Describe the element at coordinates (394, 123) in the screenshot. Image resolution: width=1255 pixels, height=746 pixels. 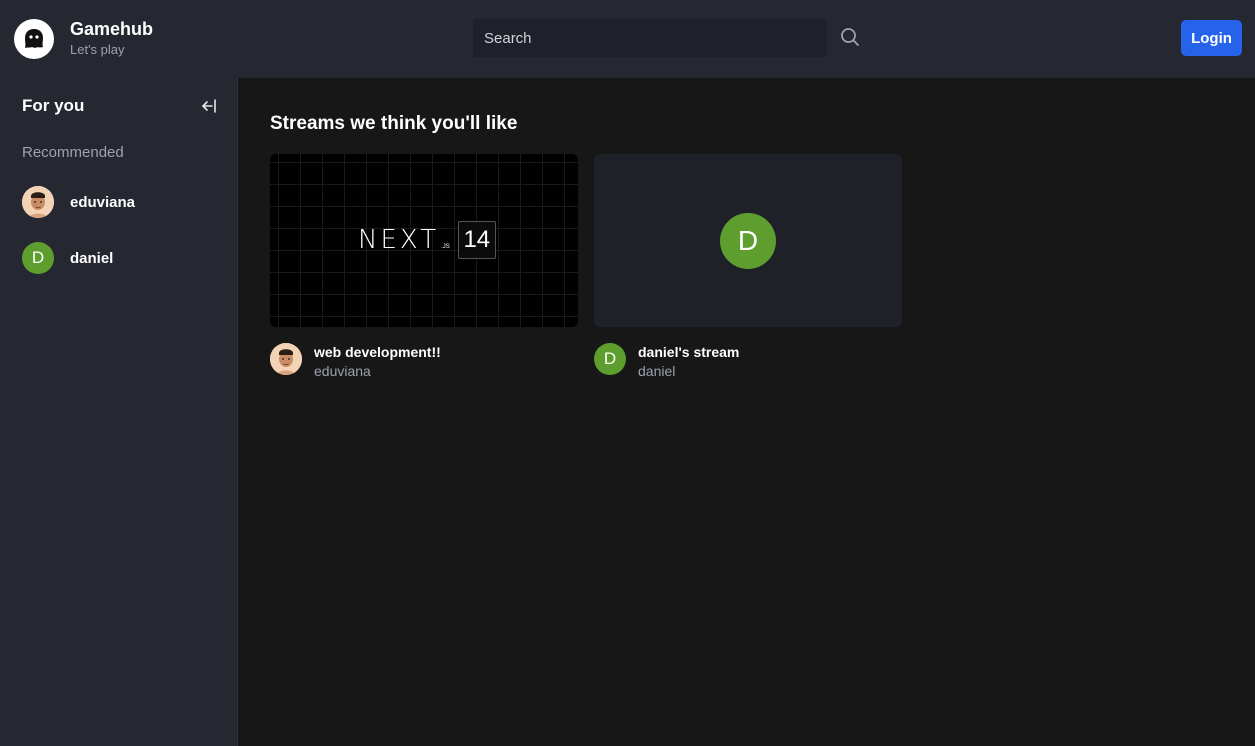
I see `page-title: Streams we think you'll like` at that location.